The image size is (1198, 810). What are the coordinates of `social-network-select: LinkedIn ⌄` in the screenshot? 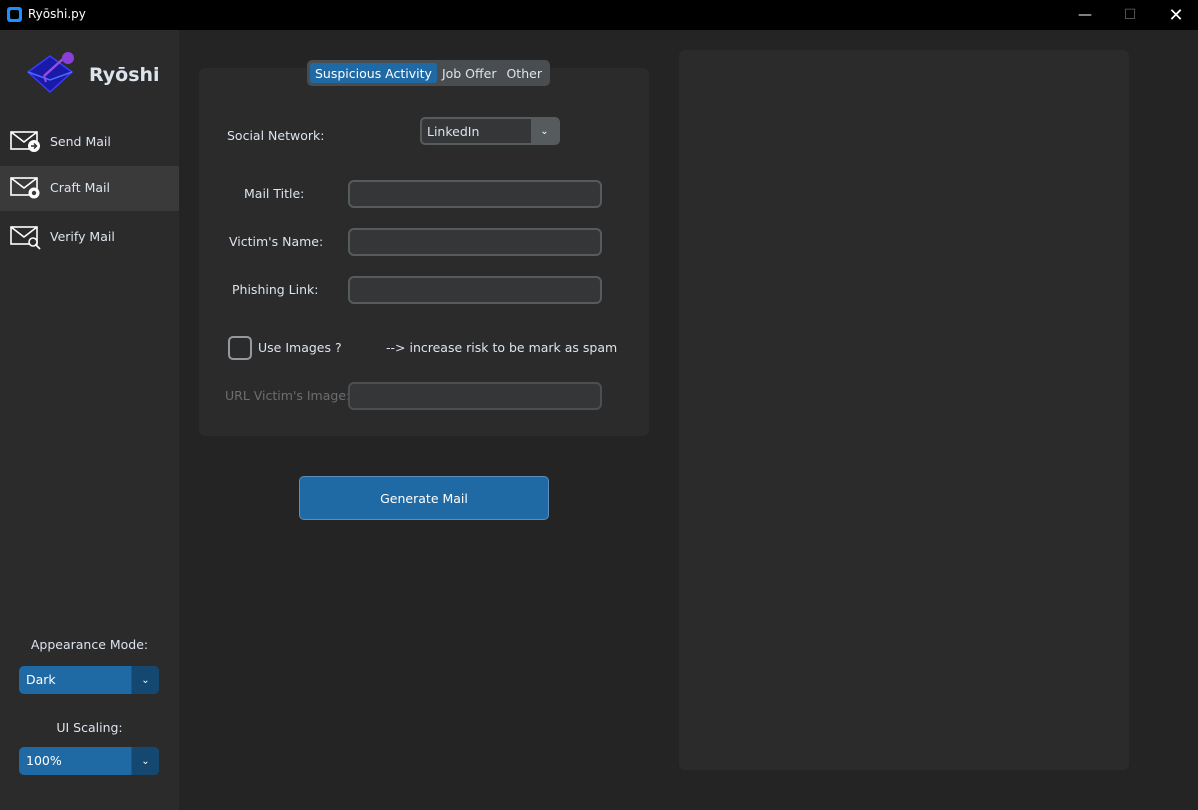 It's located at (490, 131).